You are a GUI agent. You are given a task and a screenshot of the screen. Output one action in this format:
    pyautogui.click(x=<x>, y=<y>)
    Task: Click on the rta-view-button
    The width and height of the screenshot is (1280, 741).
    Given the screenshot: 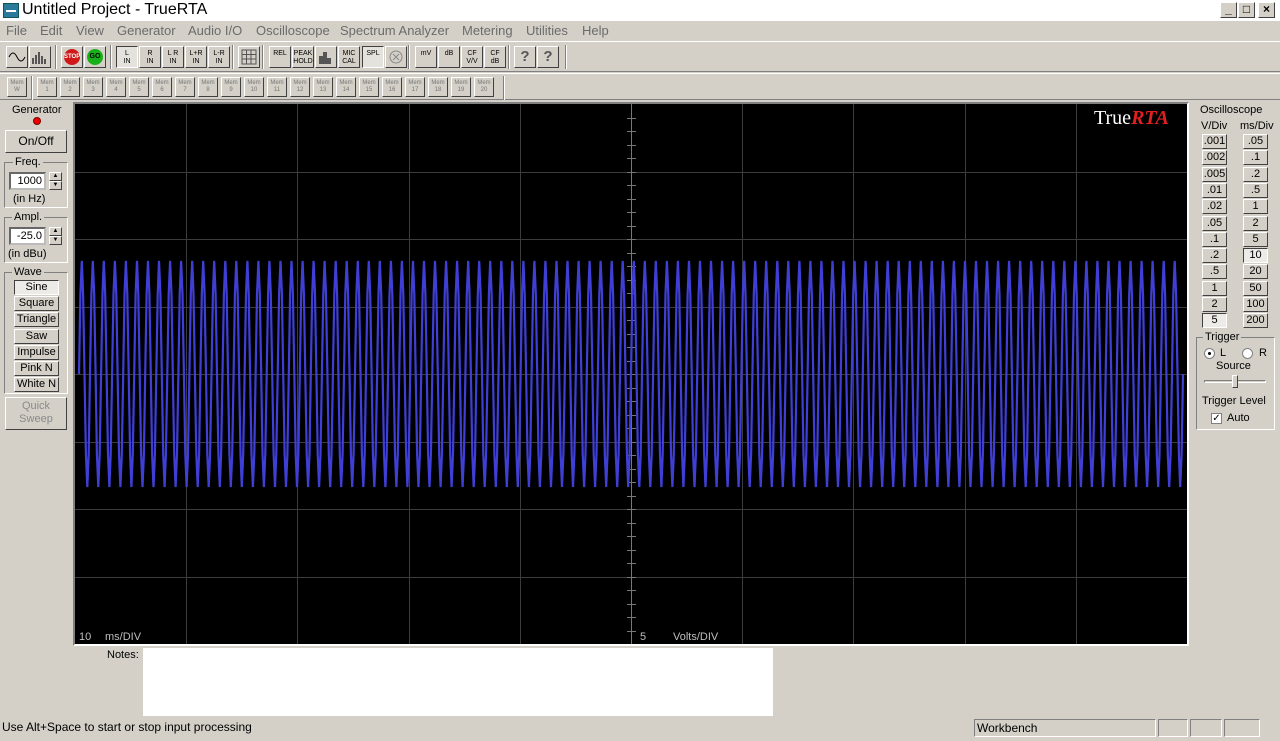 What is the action you would take?
    pyautogui.click(x=40, y=57)
    